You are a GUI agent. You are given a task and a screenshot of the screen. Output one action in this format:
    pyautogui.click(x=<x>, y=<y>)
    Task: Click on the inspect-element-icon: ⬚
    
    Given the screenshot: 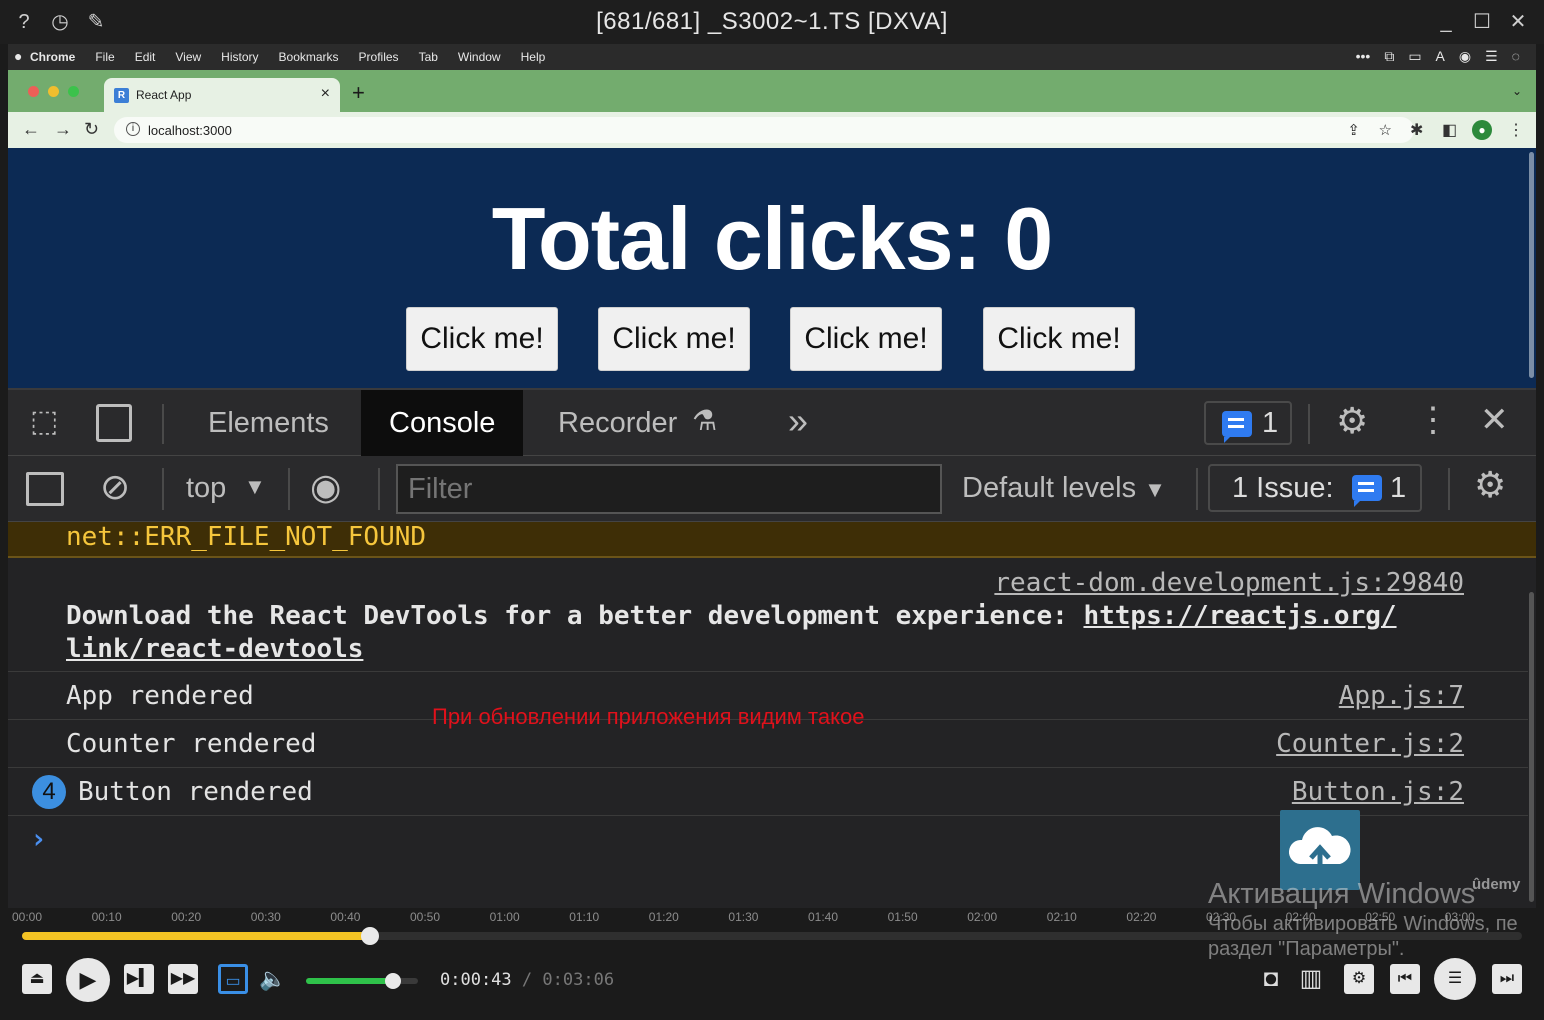 What is the action you would take?
    pyautogui.click(x=44, y=421)
    